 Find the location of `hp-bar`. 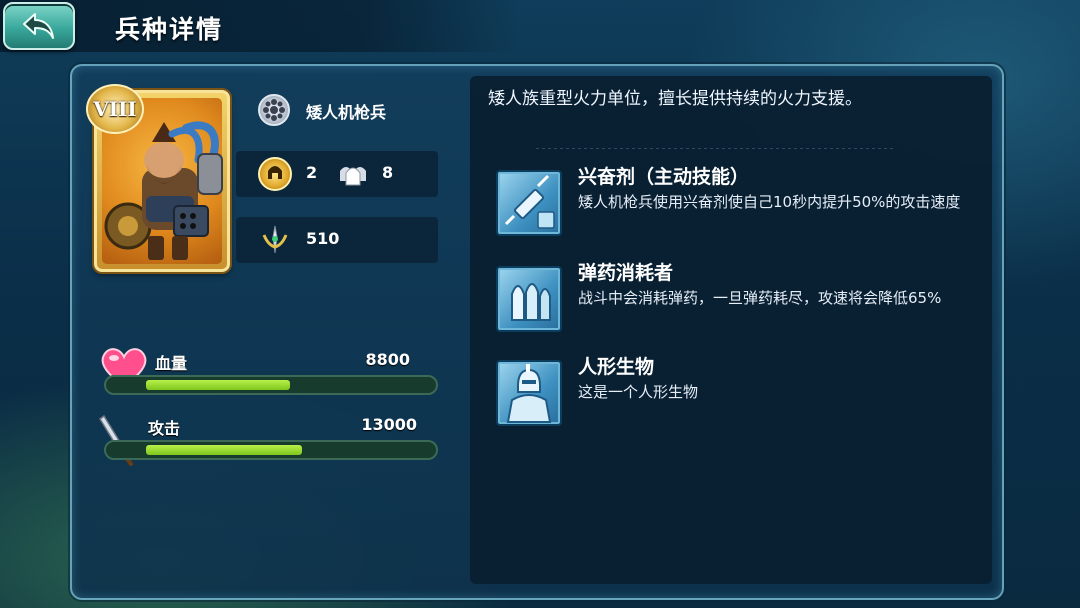

hp-bar is located at coordinates (271, 385).